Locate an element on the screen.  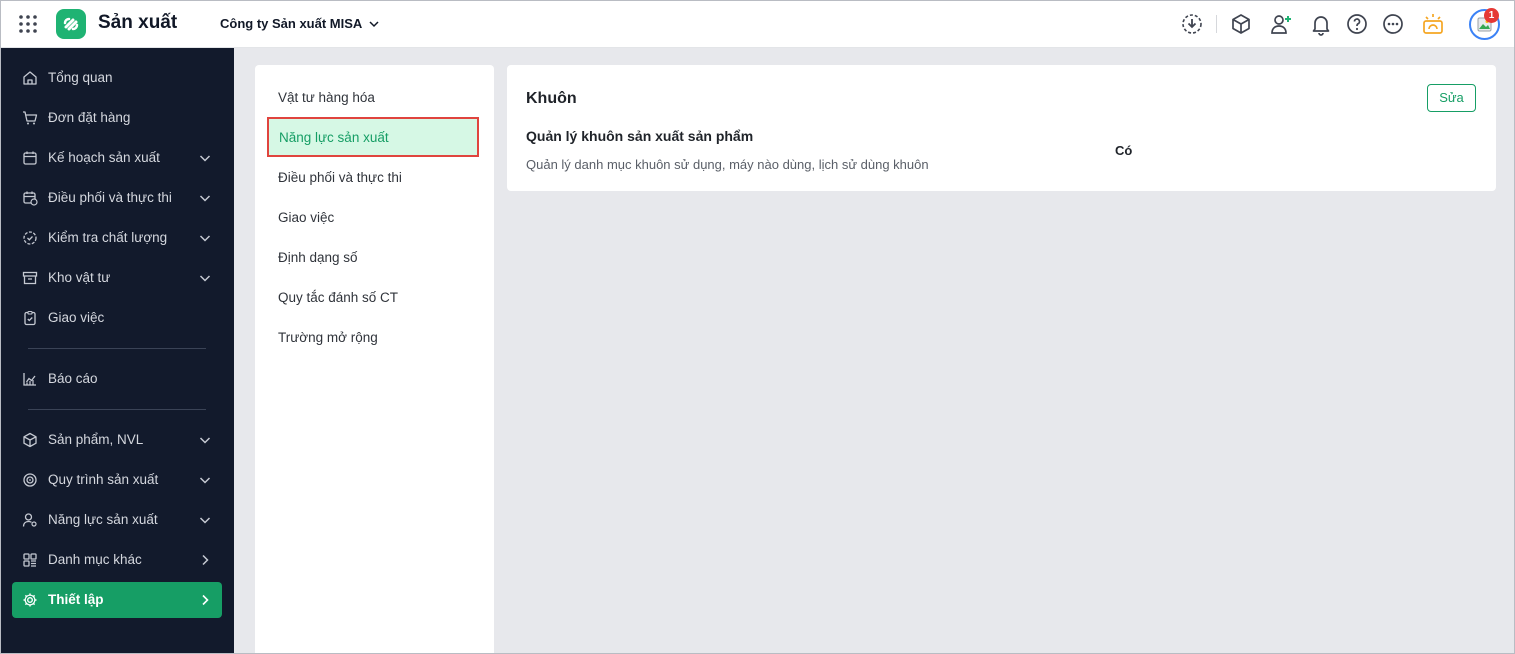
sidebar-item-label: Năng lực sản xuất is located at coordinates (103, 519).